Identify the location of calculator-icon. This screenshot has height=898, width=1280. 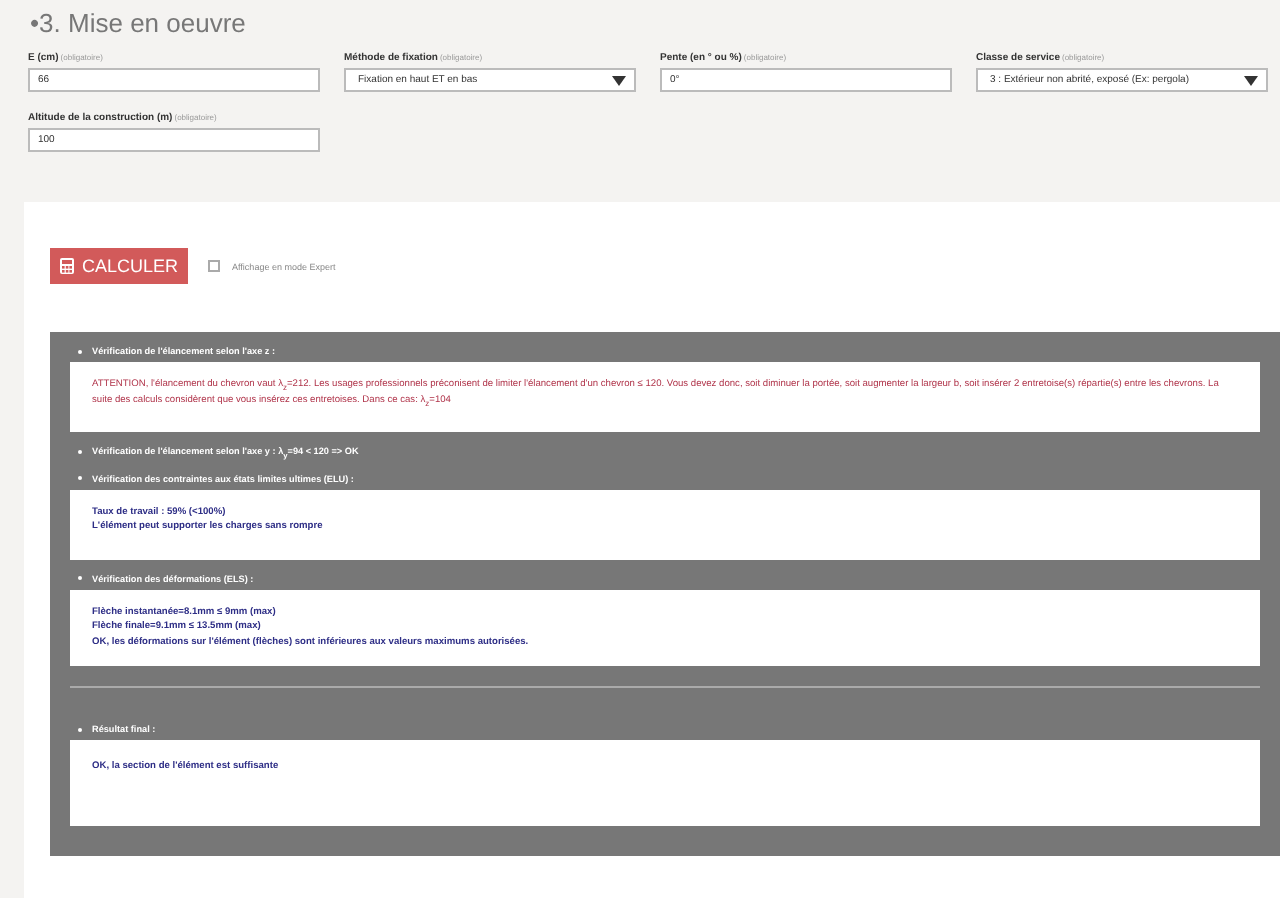
(67, 266).